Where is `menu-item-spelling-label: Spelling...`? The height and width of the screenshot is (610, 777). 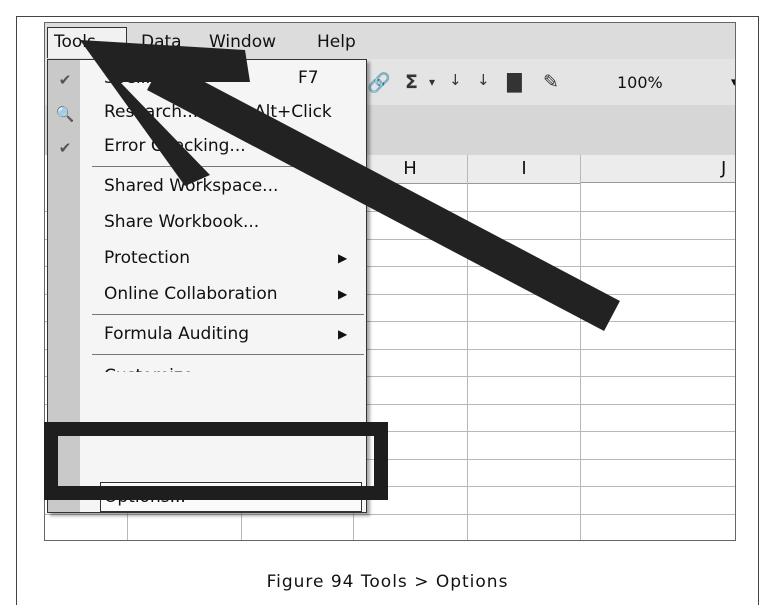
menu-item-spelling-label: Spelling... is located at coordinates (146, 78).